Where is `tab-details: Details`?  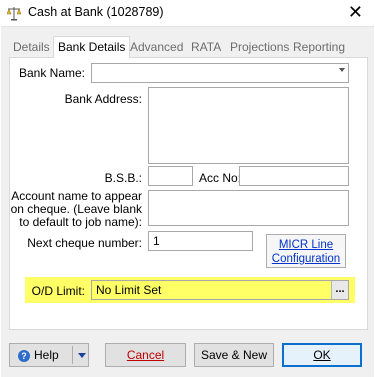
tab-details: Details is located at coordinates (31, 47).